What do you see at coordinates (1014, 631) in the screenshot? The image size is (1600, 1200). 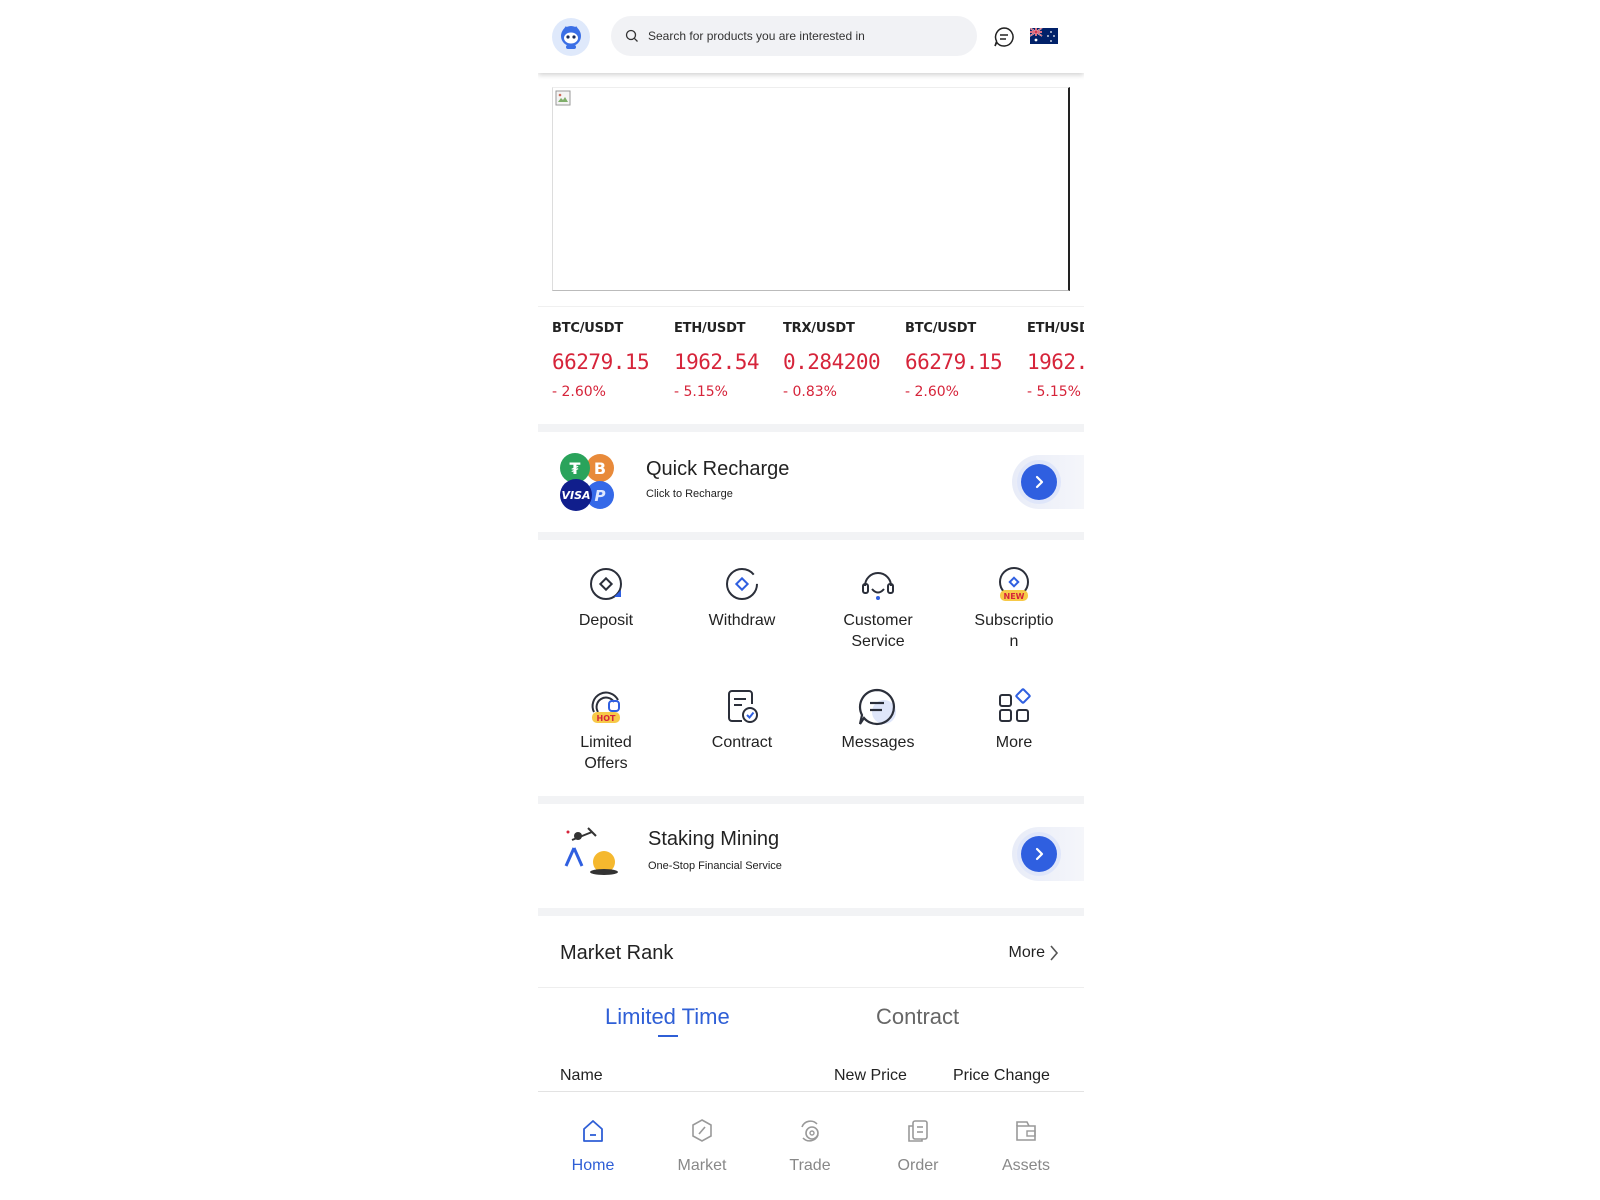 I see `subscription-label: Subscriptio n` at bounding box center [1014, 631].